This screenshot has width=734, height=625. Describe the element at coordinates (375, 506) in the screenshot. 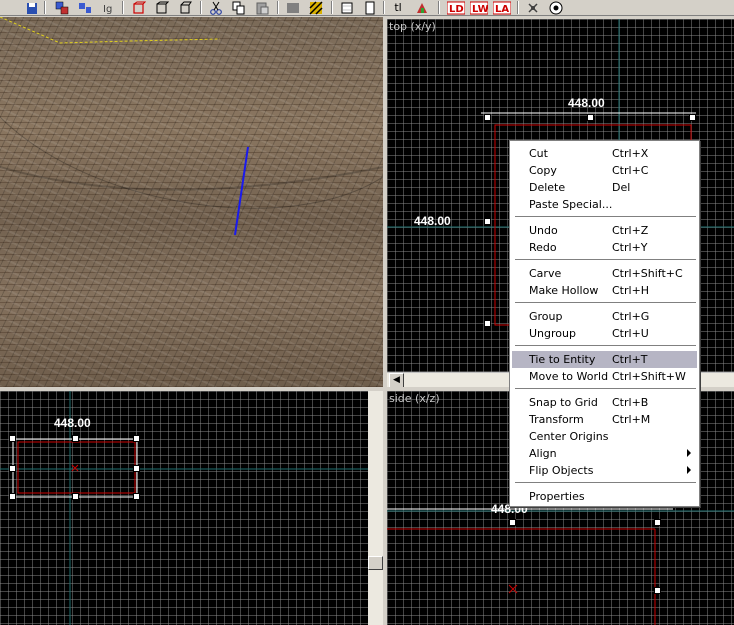

I see `front-view-vertical-scrollbar` at that location.